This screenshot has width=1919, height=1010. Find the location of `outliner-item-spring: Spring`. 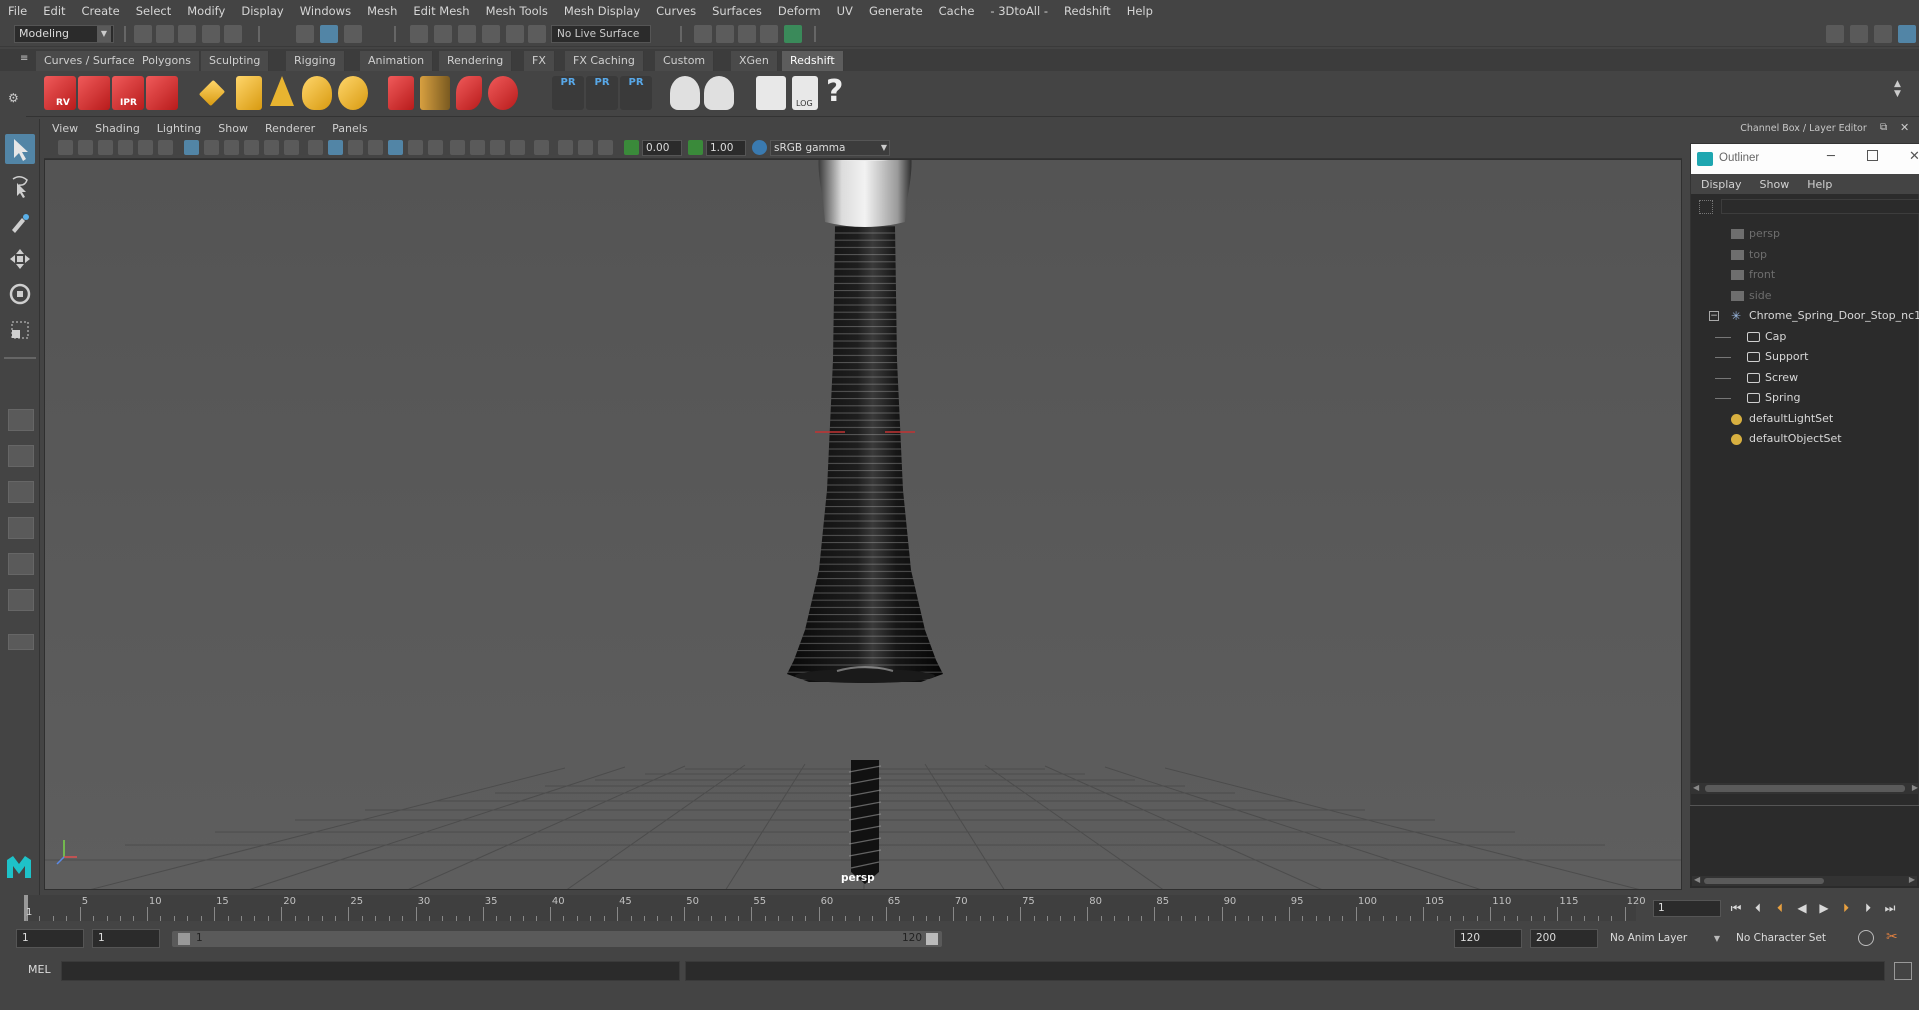

outliner-item-spring: Spring is located at coordinates (1805, 398).